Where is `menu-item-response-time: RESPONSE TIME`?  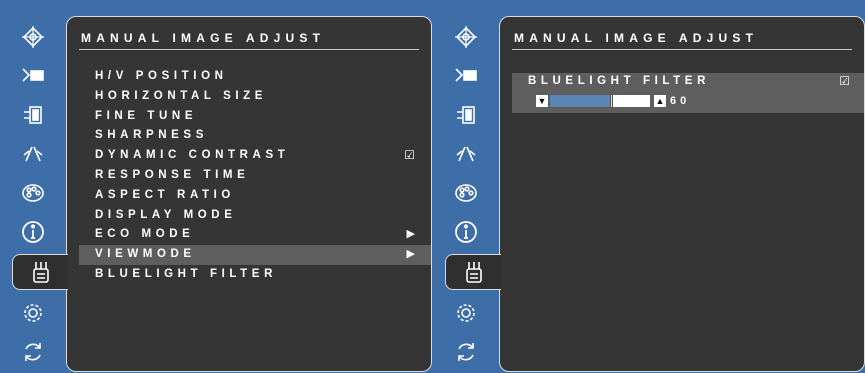 menu-item-response-time: RESPONSE TIME is located at coordinates (255, 176).